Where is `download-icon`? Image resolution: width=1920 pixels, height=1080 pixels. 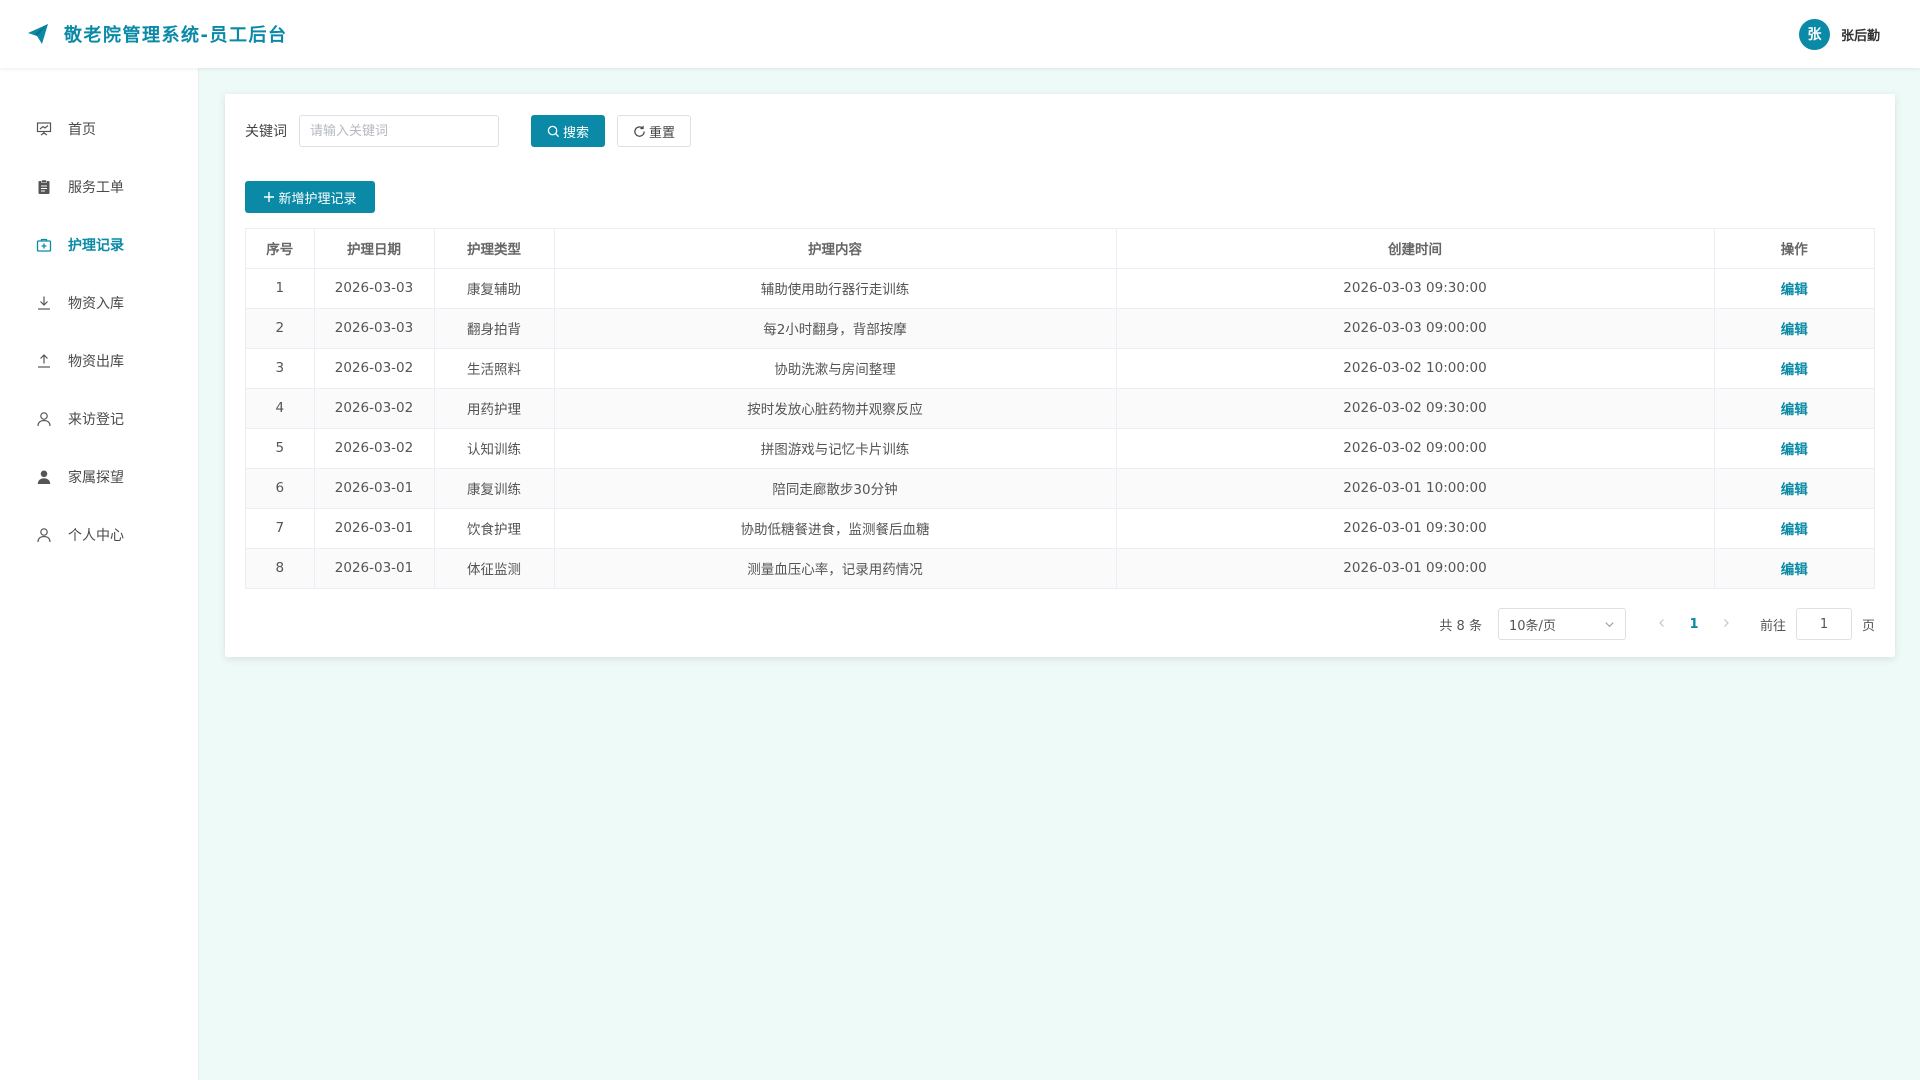
download-icon is located at coordinates (44, 303).